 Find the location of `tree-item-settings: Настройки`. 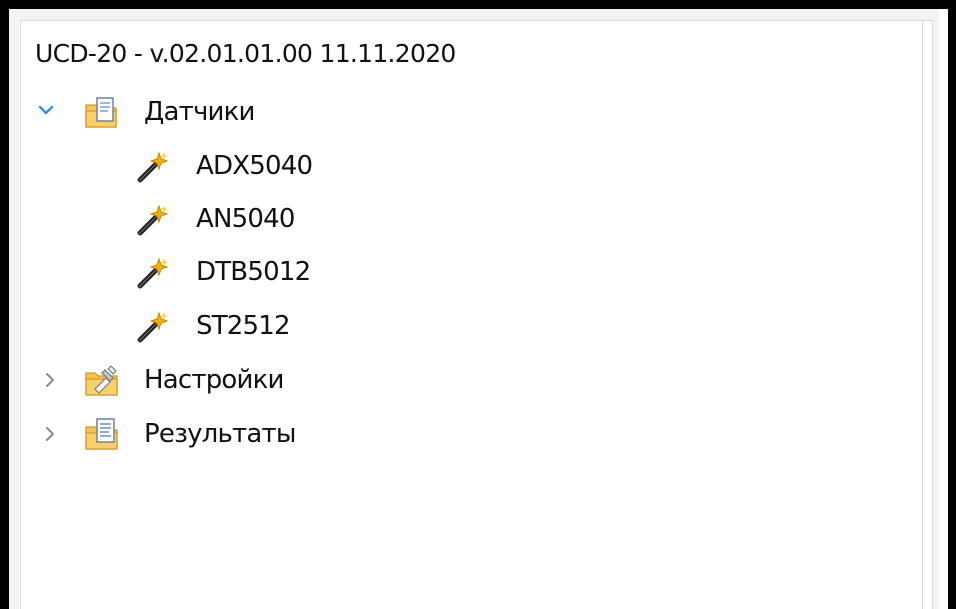

tree-item-settings: Настройки is located at coordinates (199, 380).